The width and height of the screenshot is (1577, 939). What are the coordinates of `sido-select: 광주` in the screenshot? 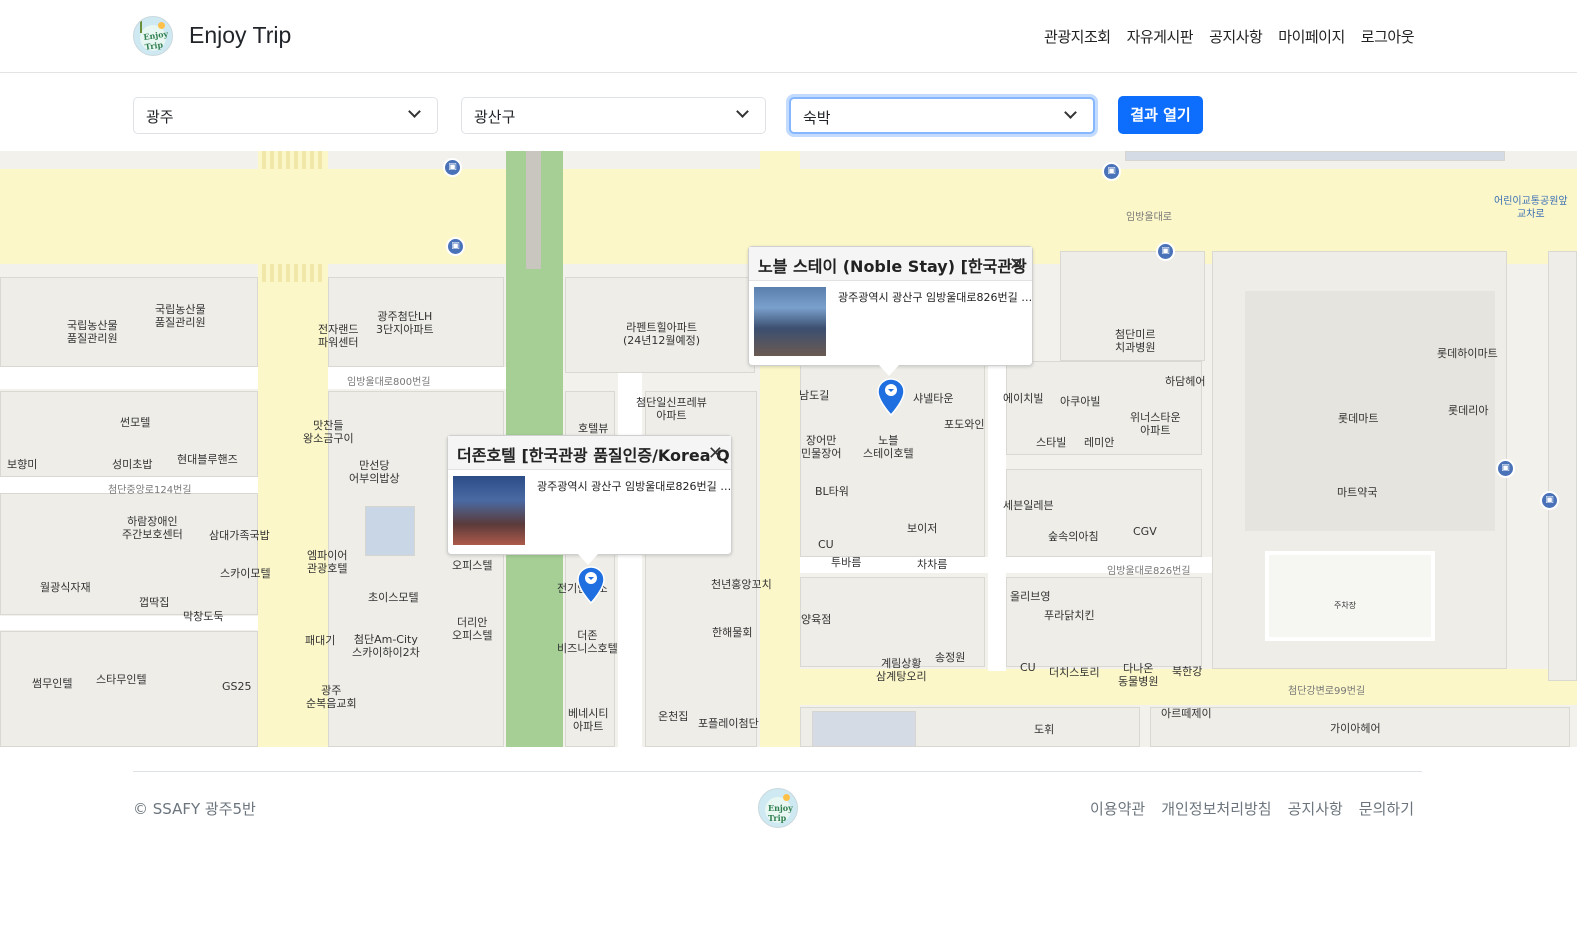 It's located at (285, 115).